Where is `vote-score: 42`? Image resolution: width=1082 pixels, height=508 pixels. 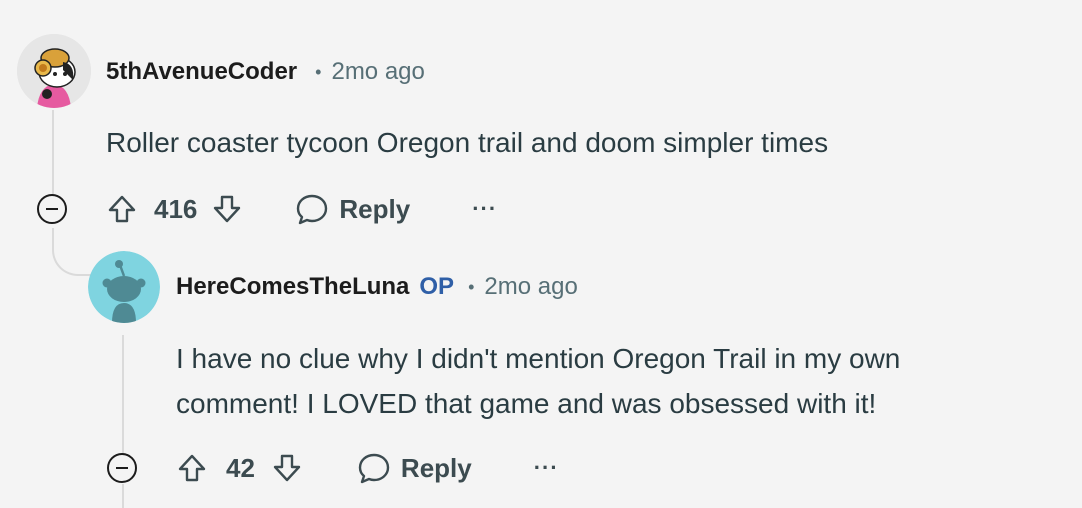 vote-score: 42 is located at coordinates (240, 467).